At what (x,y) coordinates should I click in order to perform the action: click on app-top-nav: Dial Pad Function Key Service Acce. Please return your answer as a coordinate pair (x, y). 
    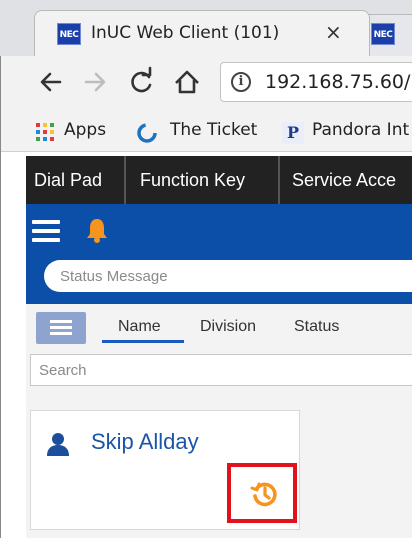
    Looking at the image, I should click on (219, 180).